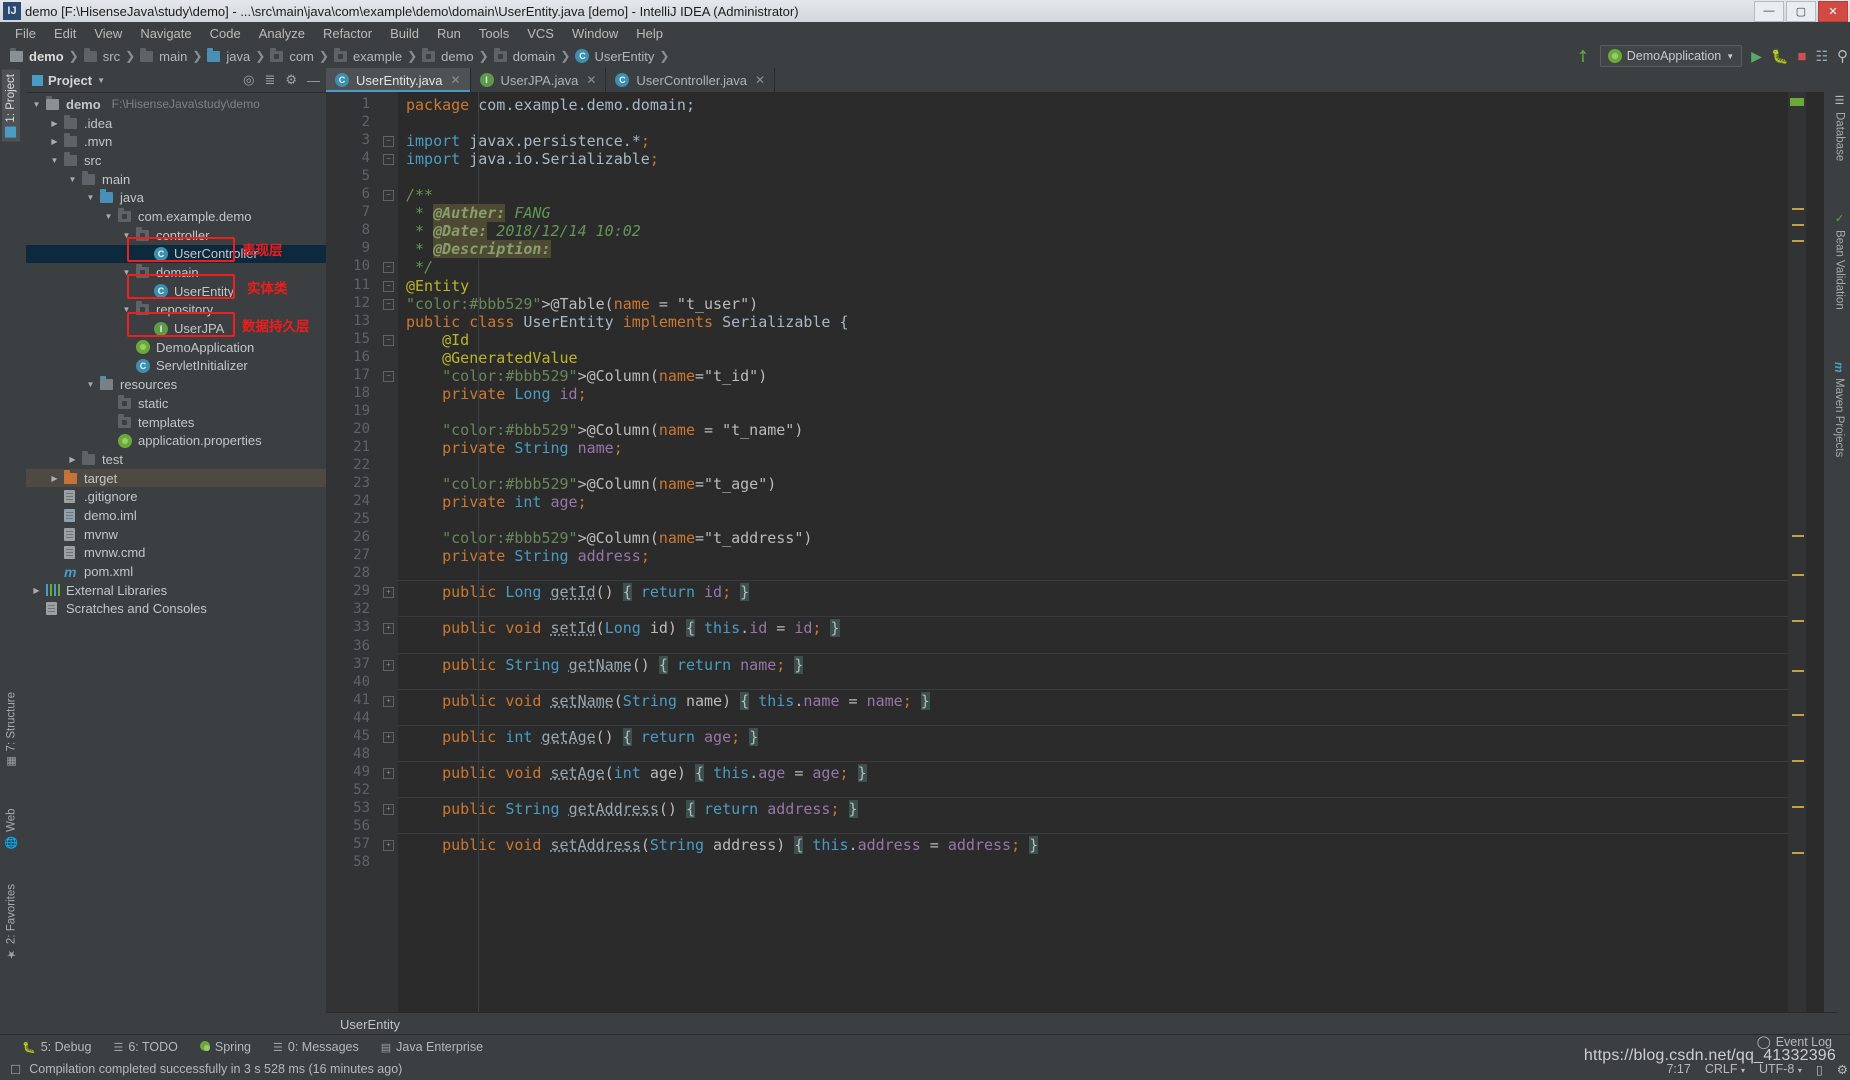  What do you see at coordinates (1769, 11) in the screenshot?
I see `minimize-button: —` at bounding box center [1769, 11].